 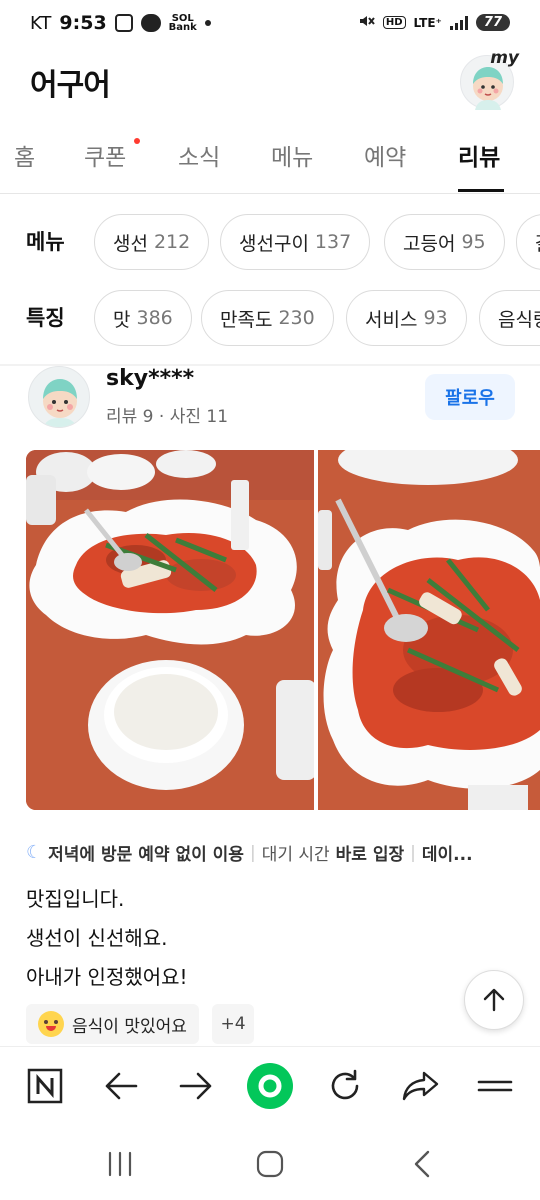 I want to click on chip-name: 만족도, so click(x=246, y=319).